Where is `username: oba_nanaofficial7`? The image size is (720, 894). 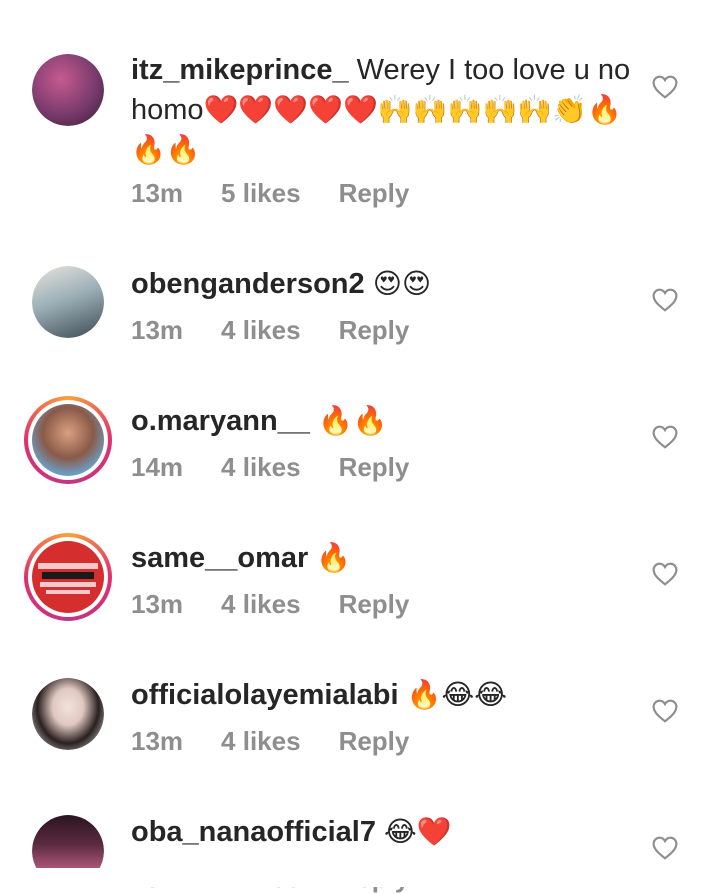 username: oba_nanaofficial7 is located at coordinates (253, 832).